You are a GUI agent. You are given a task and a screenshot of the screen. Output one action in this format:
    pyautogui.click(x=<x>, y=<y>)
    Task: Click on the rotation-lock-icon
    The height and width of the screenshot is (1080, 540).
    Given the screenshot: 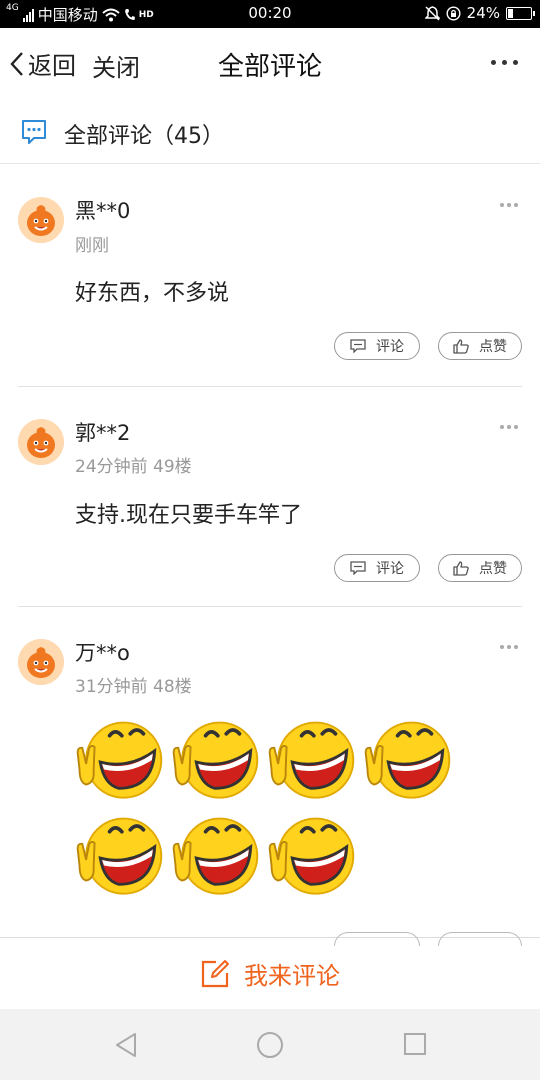 What is the action you would take?
    pyautogui.click(x=453, y=13)
    